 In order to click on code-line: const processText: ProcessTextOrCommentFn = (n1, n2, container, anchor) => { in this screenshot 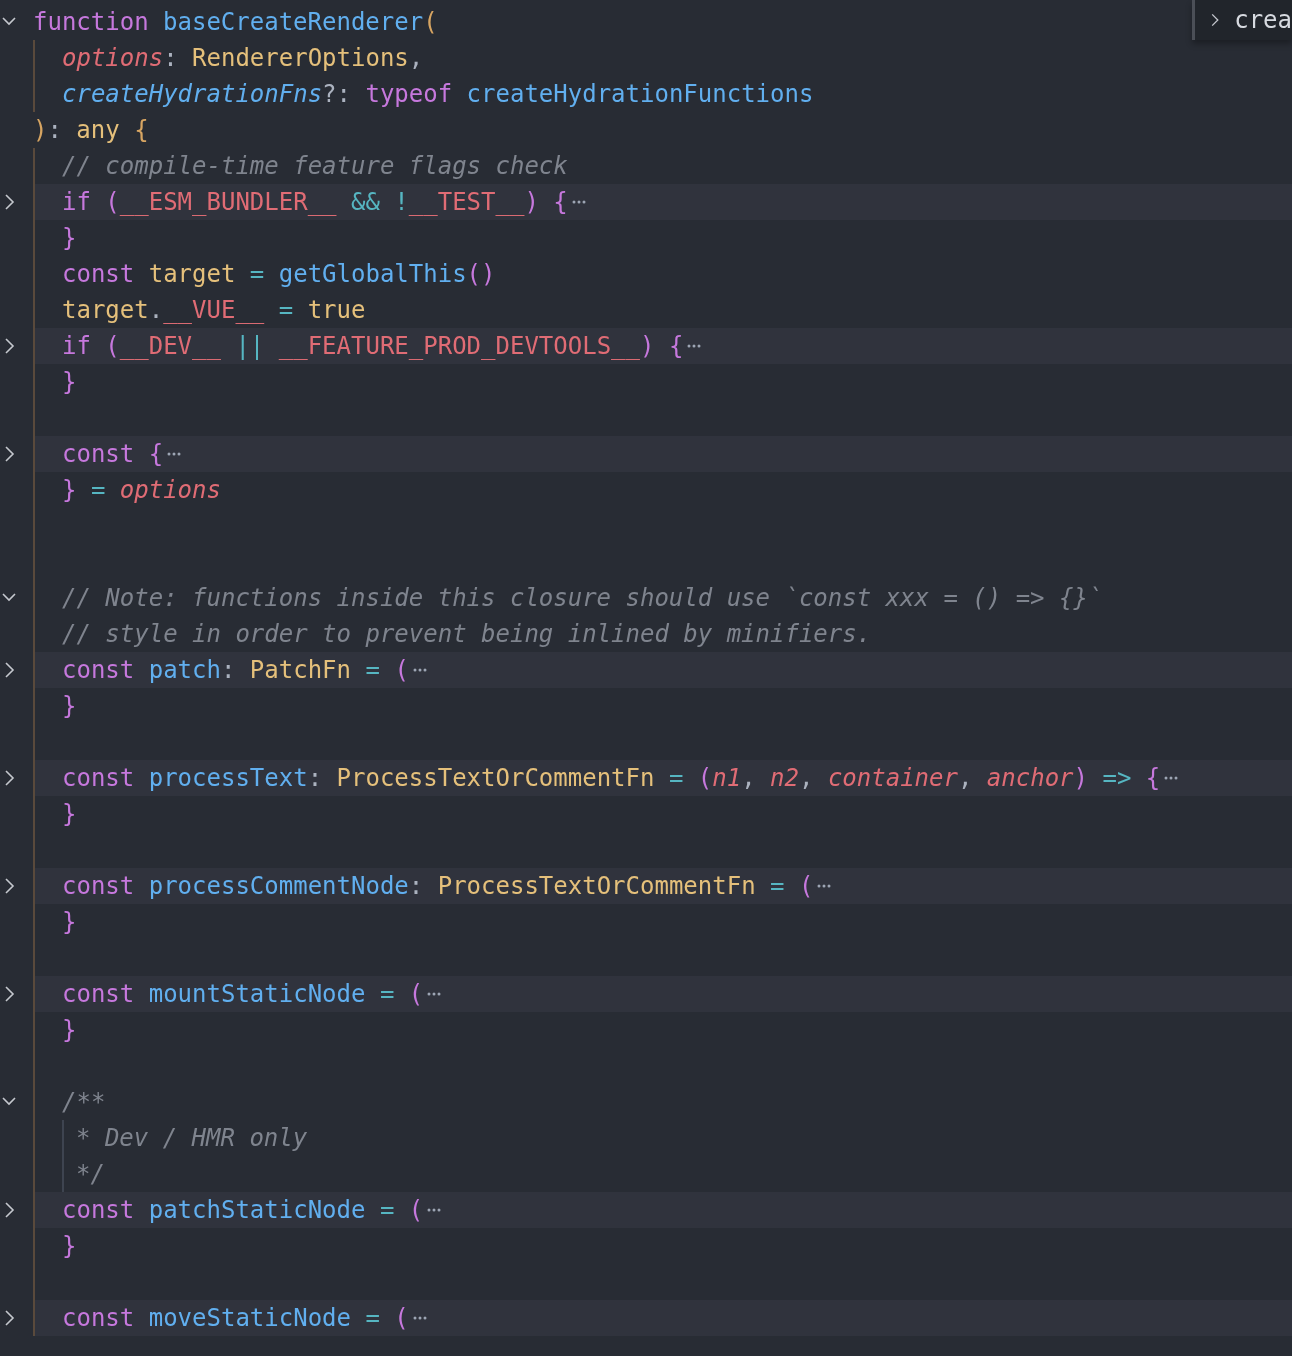, I will do `click(597, 778)`.